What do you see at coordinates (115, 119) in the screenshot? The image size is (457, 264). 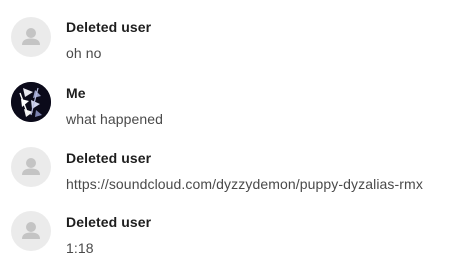 I see `message-text: what happened` at bounding box center [115, 119].